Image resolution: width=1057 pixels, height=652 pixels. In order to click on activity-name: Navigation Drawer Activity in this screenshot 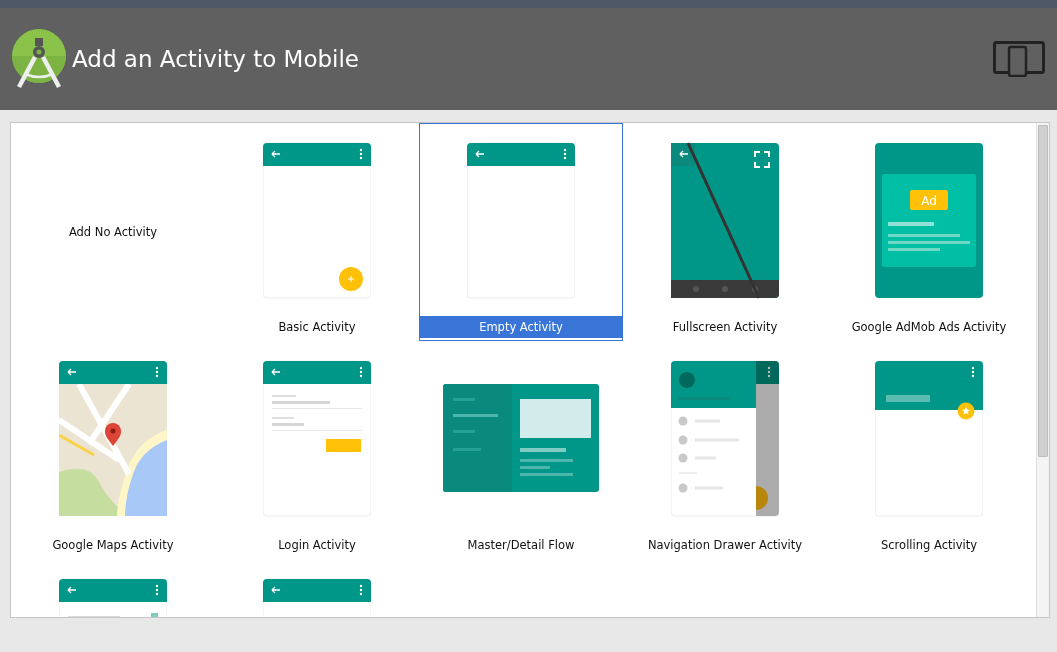, I will do `click(725, 545)`.